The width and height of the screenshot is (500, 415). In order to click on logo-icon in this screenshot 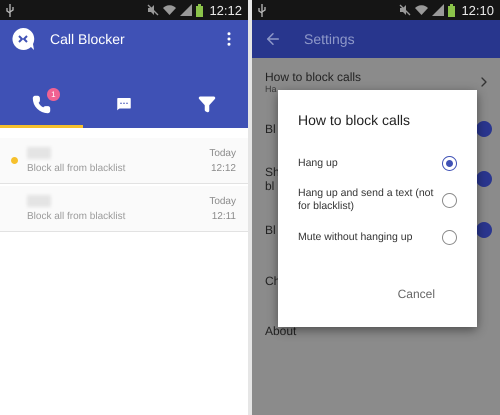, I will do `click(23, 39)`.